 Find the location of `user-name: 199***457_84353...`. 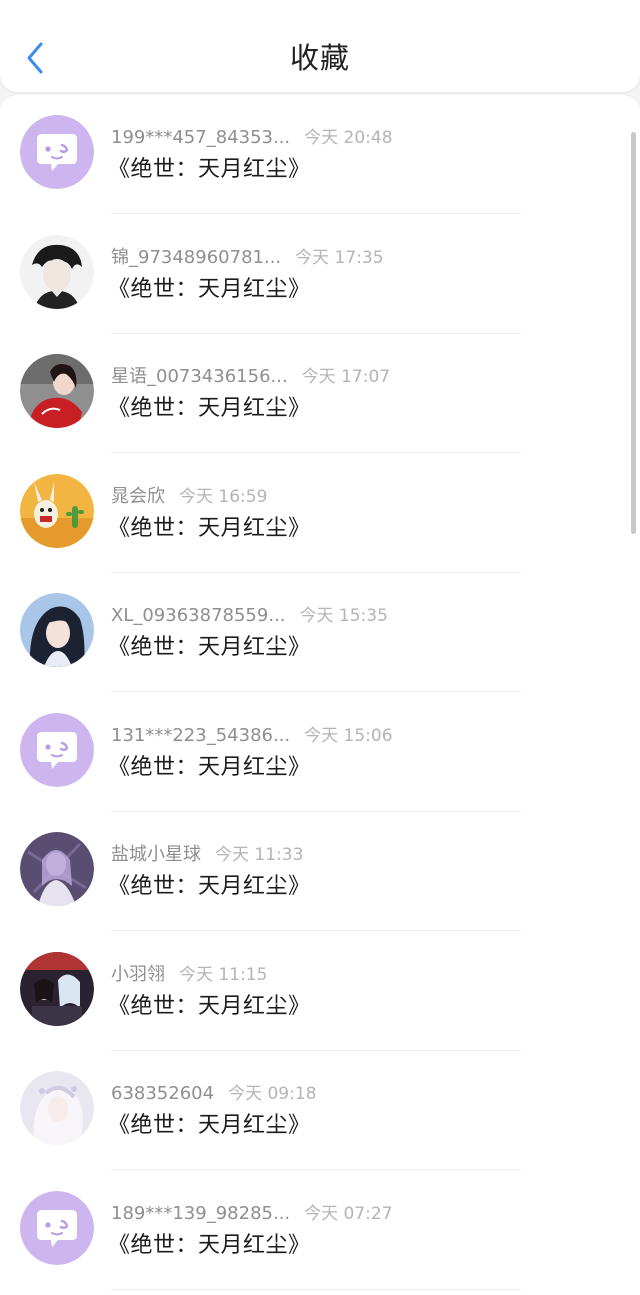

user-name: 199***457_84353... is located at coordinates (201, 137).